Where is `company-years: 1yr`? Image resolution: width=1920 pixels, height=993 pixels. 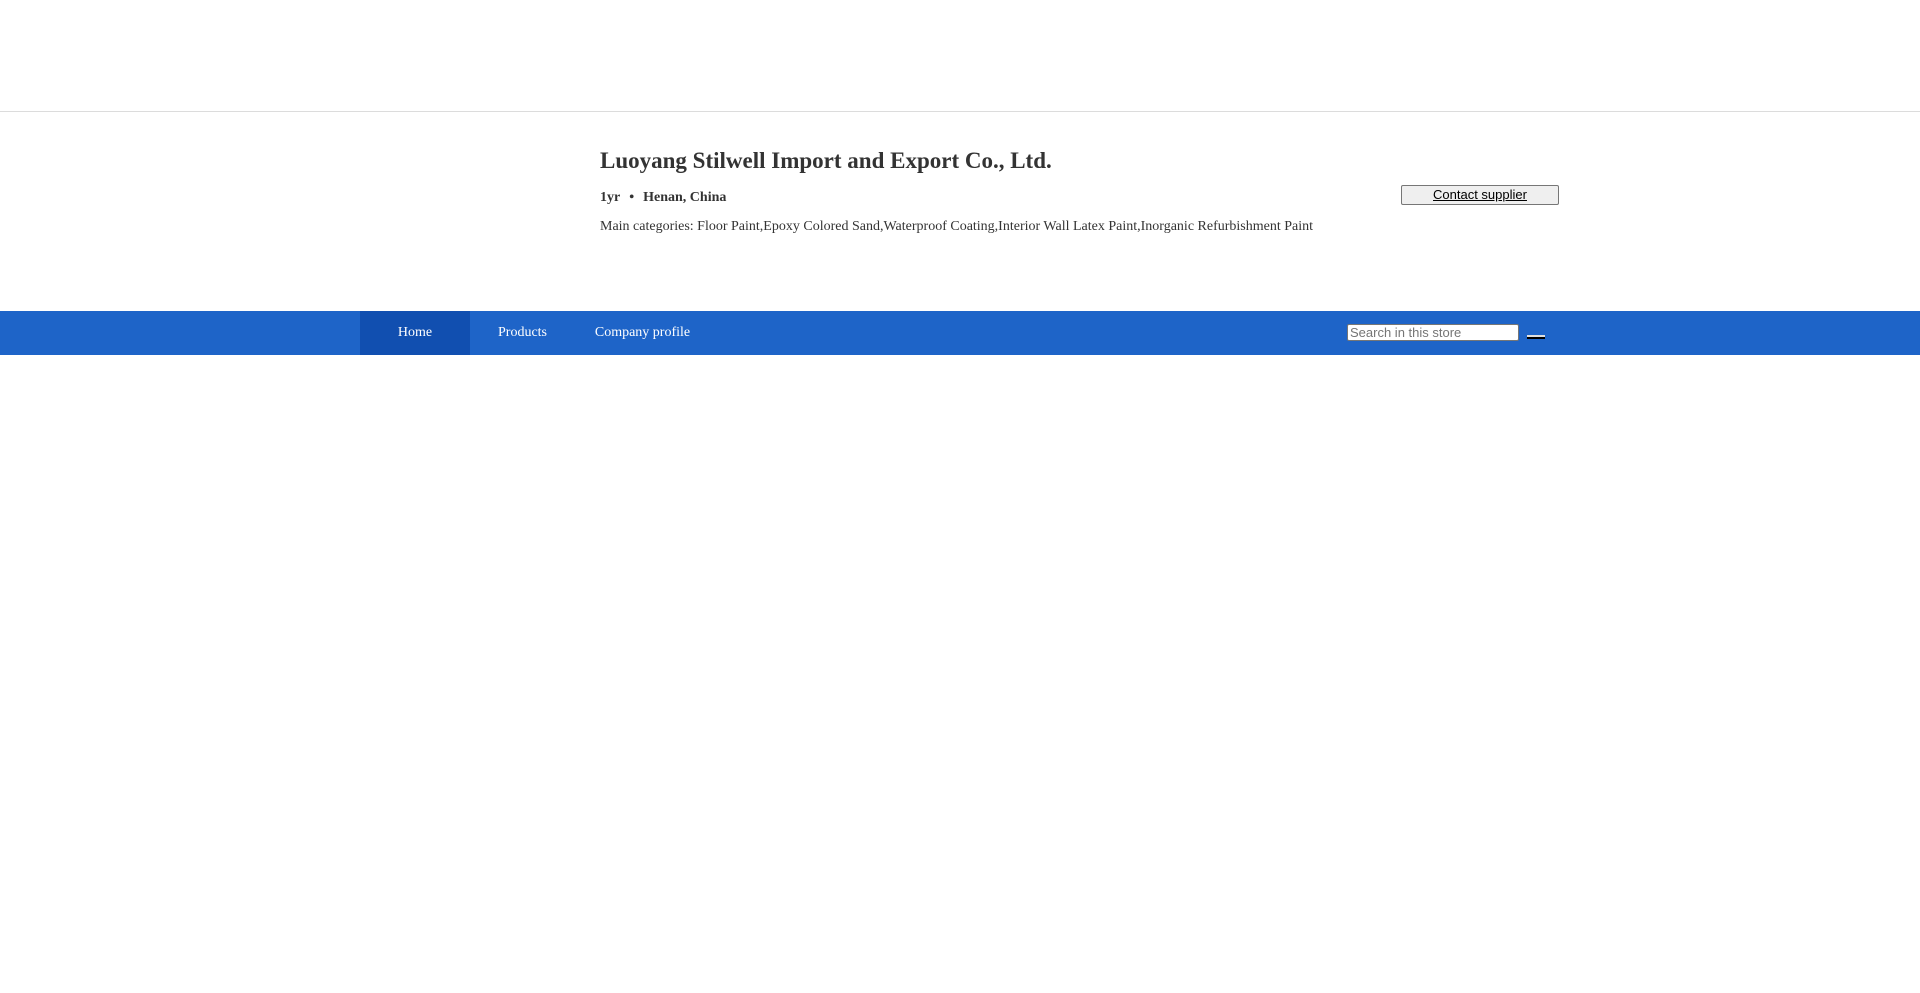 company-years: 1yr is located at coordinates (610, 197).